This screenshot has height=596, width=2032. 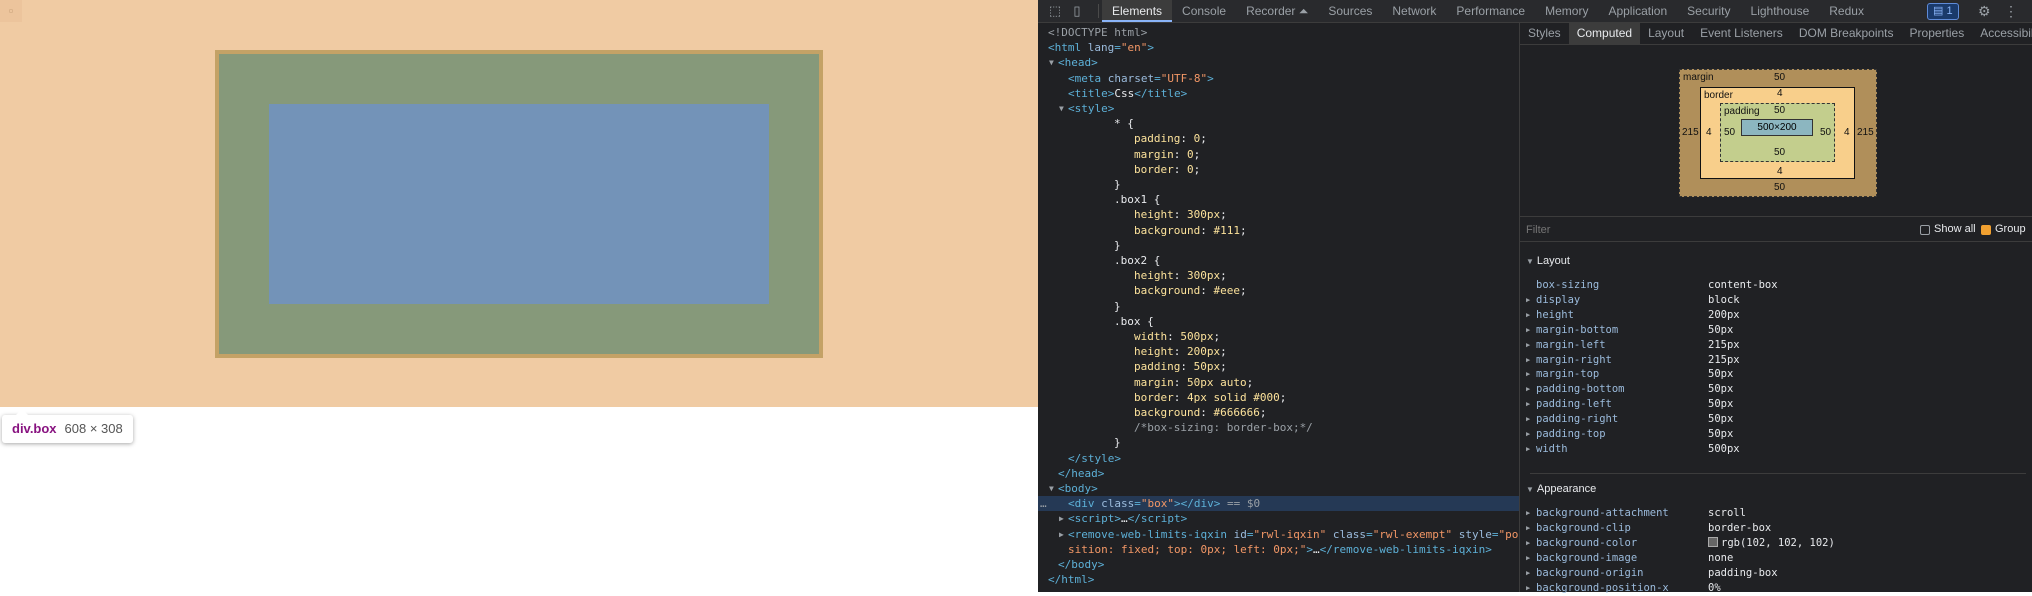 What do you see at coordinates (1561, 489) in the screenshot?
I see `appearance-section-header: ▼ Appearance` at bounding box center [1561, 489].